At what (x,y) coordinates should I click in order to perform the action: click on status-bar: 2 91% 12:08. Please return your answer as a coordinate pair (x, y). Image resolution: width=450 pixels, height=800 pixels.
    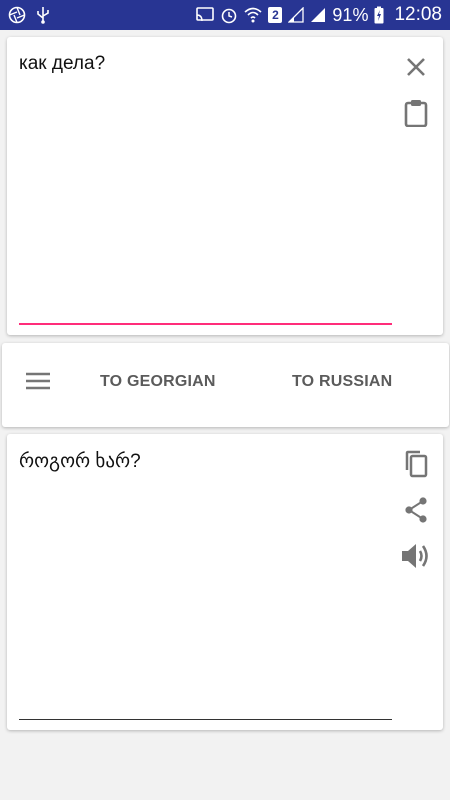
    Looking at the image, I should click on (225, 15).